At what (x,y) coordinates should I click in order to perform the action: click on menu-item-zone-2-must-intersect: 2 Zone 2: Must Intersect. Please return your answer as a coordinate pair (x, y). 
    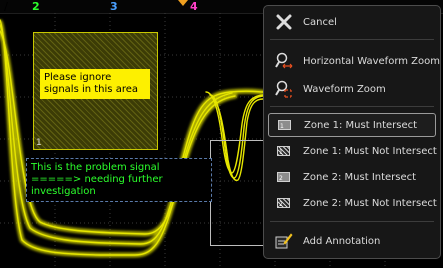
    Looking at the image, I should click on (352, 177).